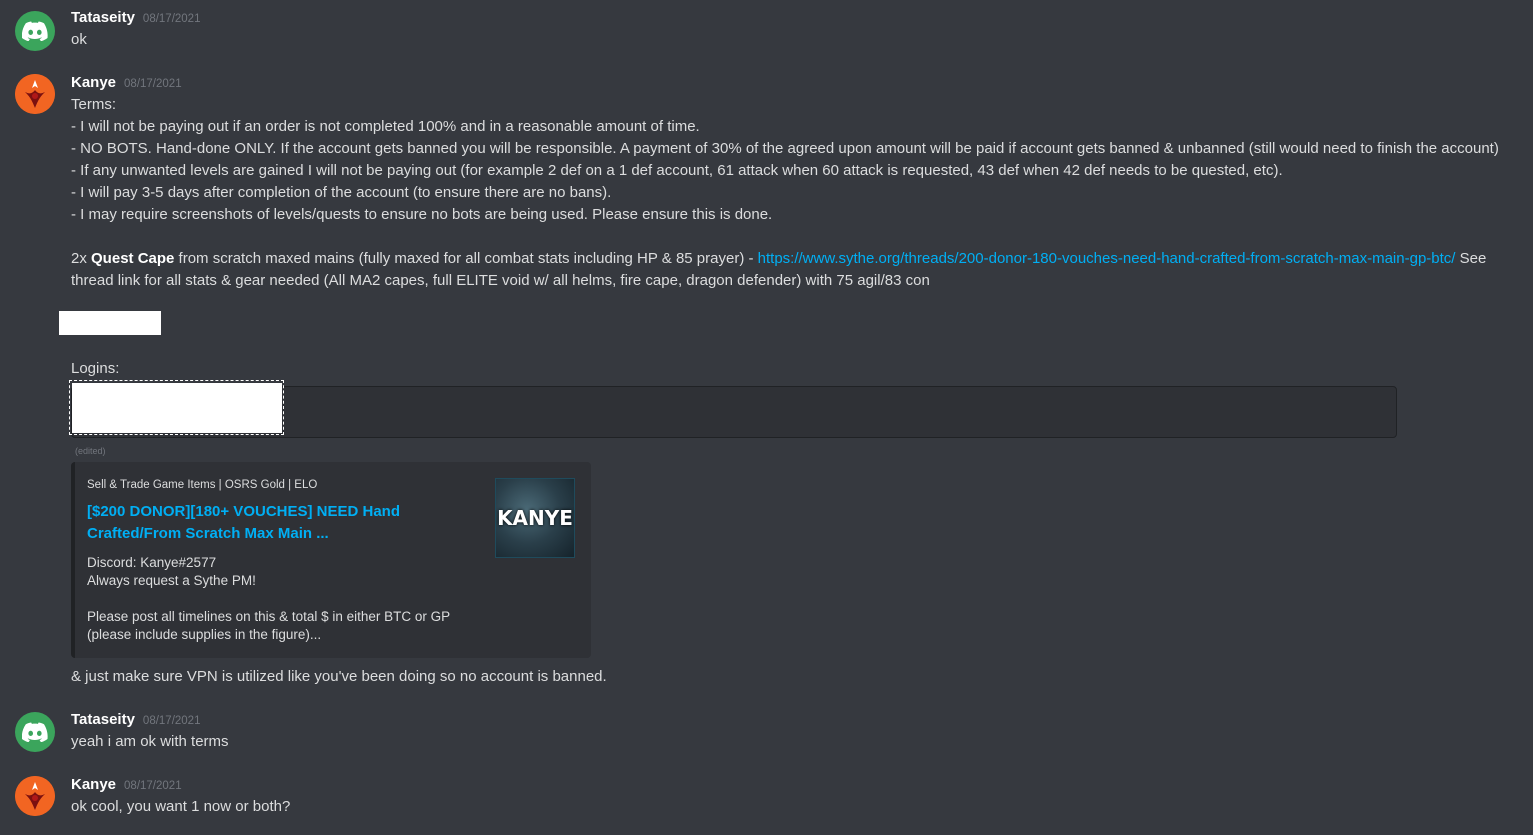 The image size is (1533, 835). Describe the element at coordinates (152, 562) in the screenshot. I see `embed-desc-line: Discord: Kanye#2577` at that location.